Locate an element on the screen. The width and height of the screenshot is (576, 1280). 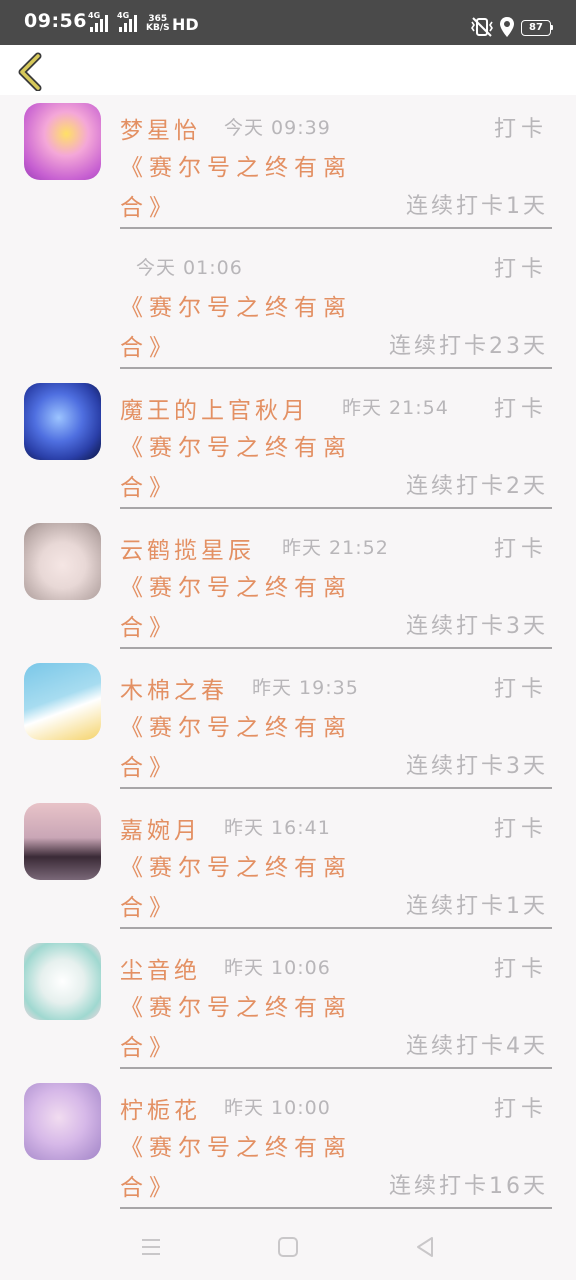
list-item: 木棉之春 昨天 19:35 打卡 《赛尔号之终有离 合》 连续打卡3天 is located at coordinates (288, 725).